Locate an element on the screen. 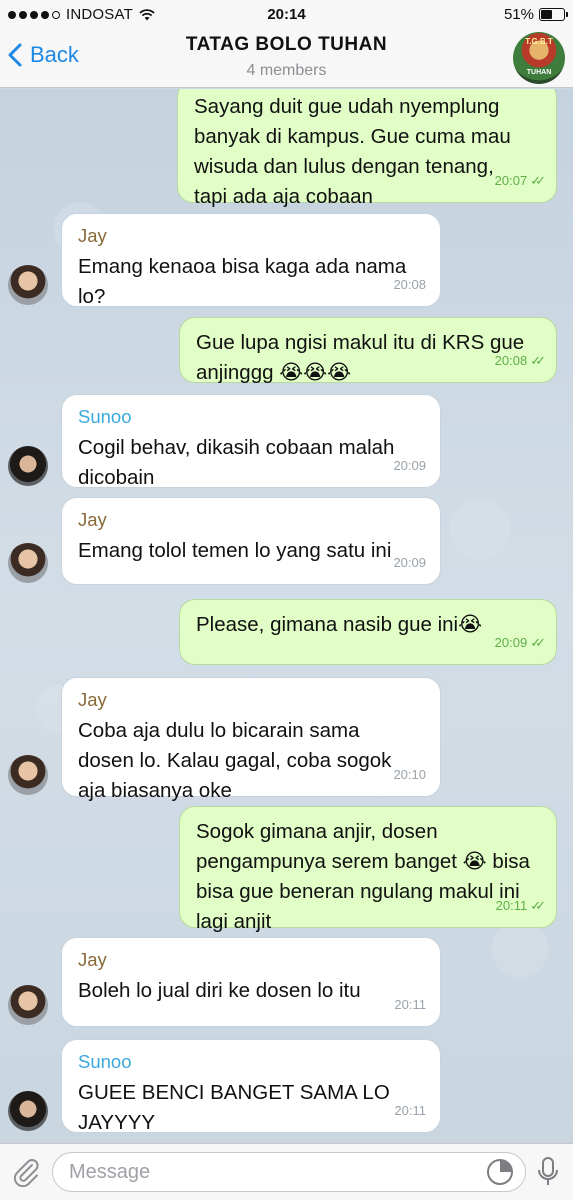 Image resolution: width=573 pixels, height=1200 pixels. microphone-icon is located at coordinates (548, 1172).